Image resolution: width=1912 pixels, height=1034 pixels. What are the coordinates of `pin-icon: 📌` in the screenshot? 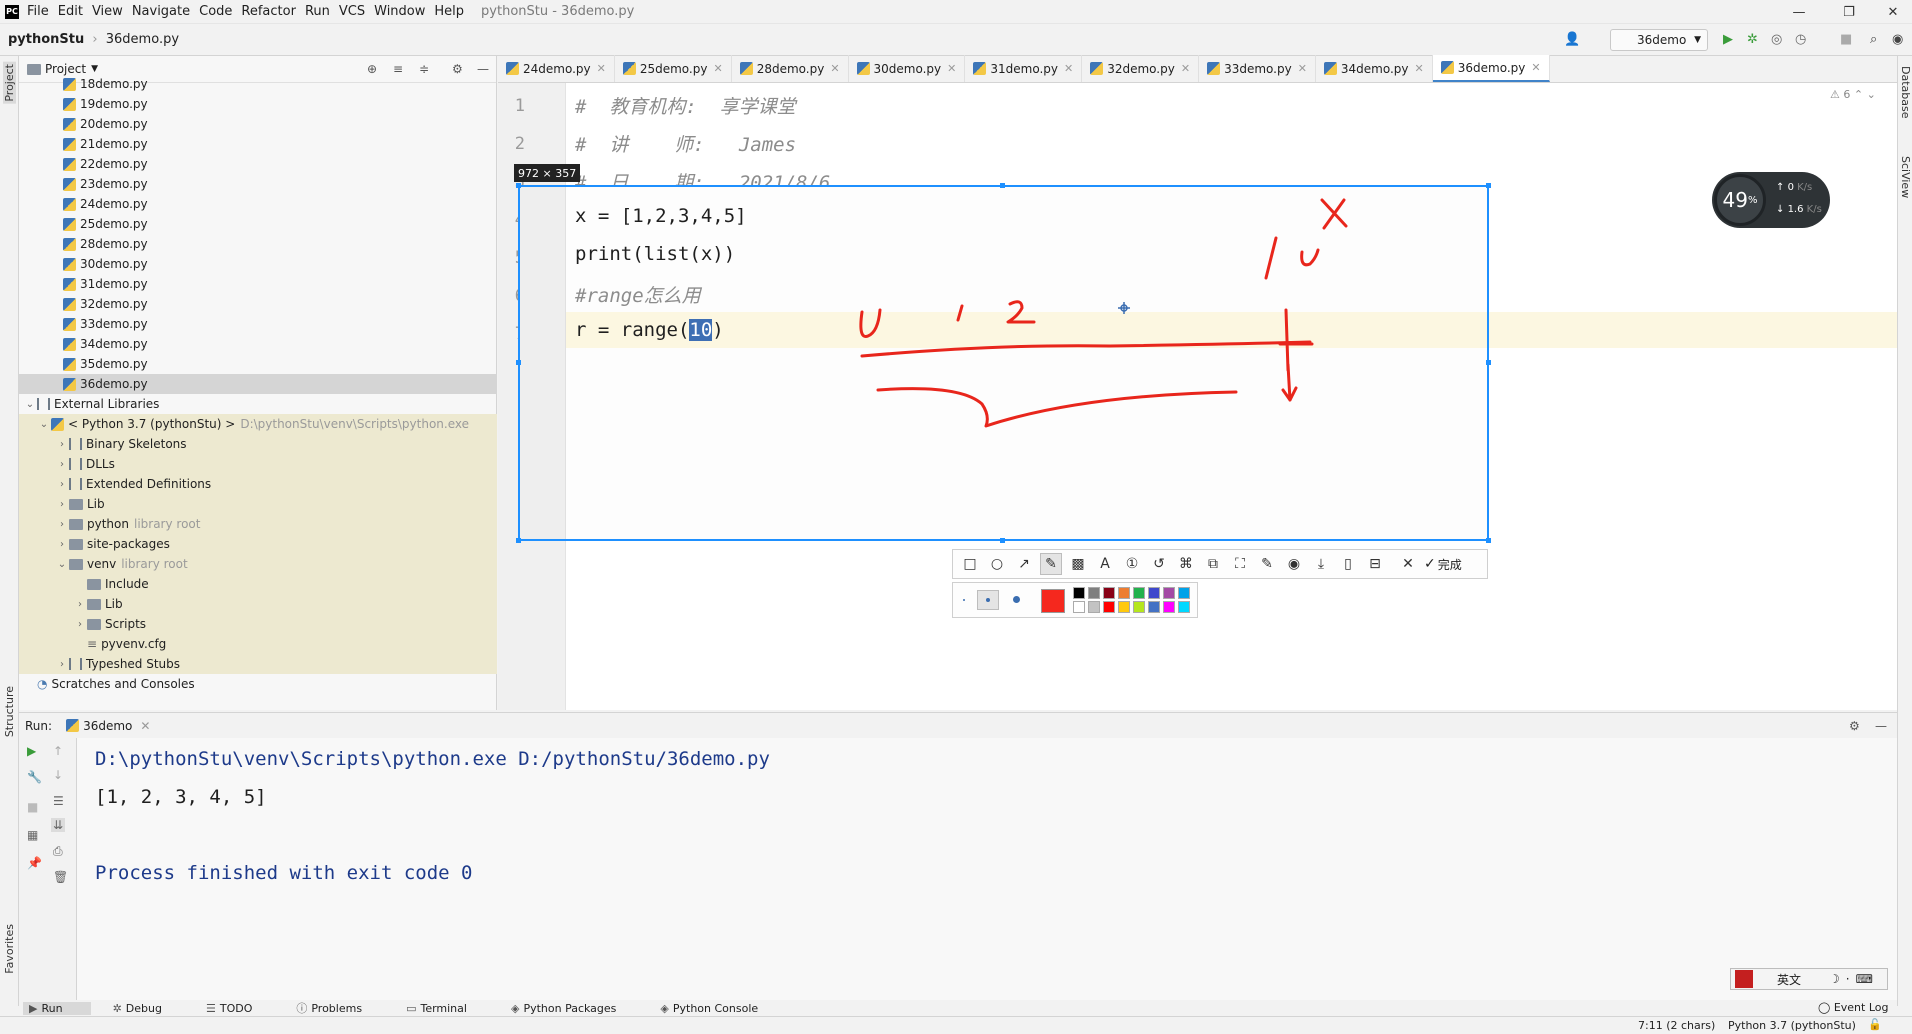 It's located at (34, 863).